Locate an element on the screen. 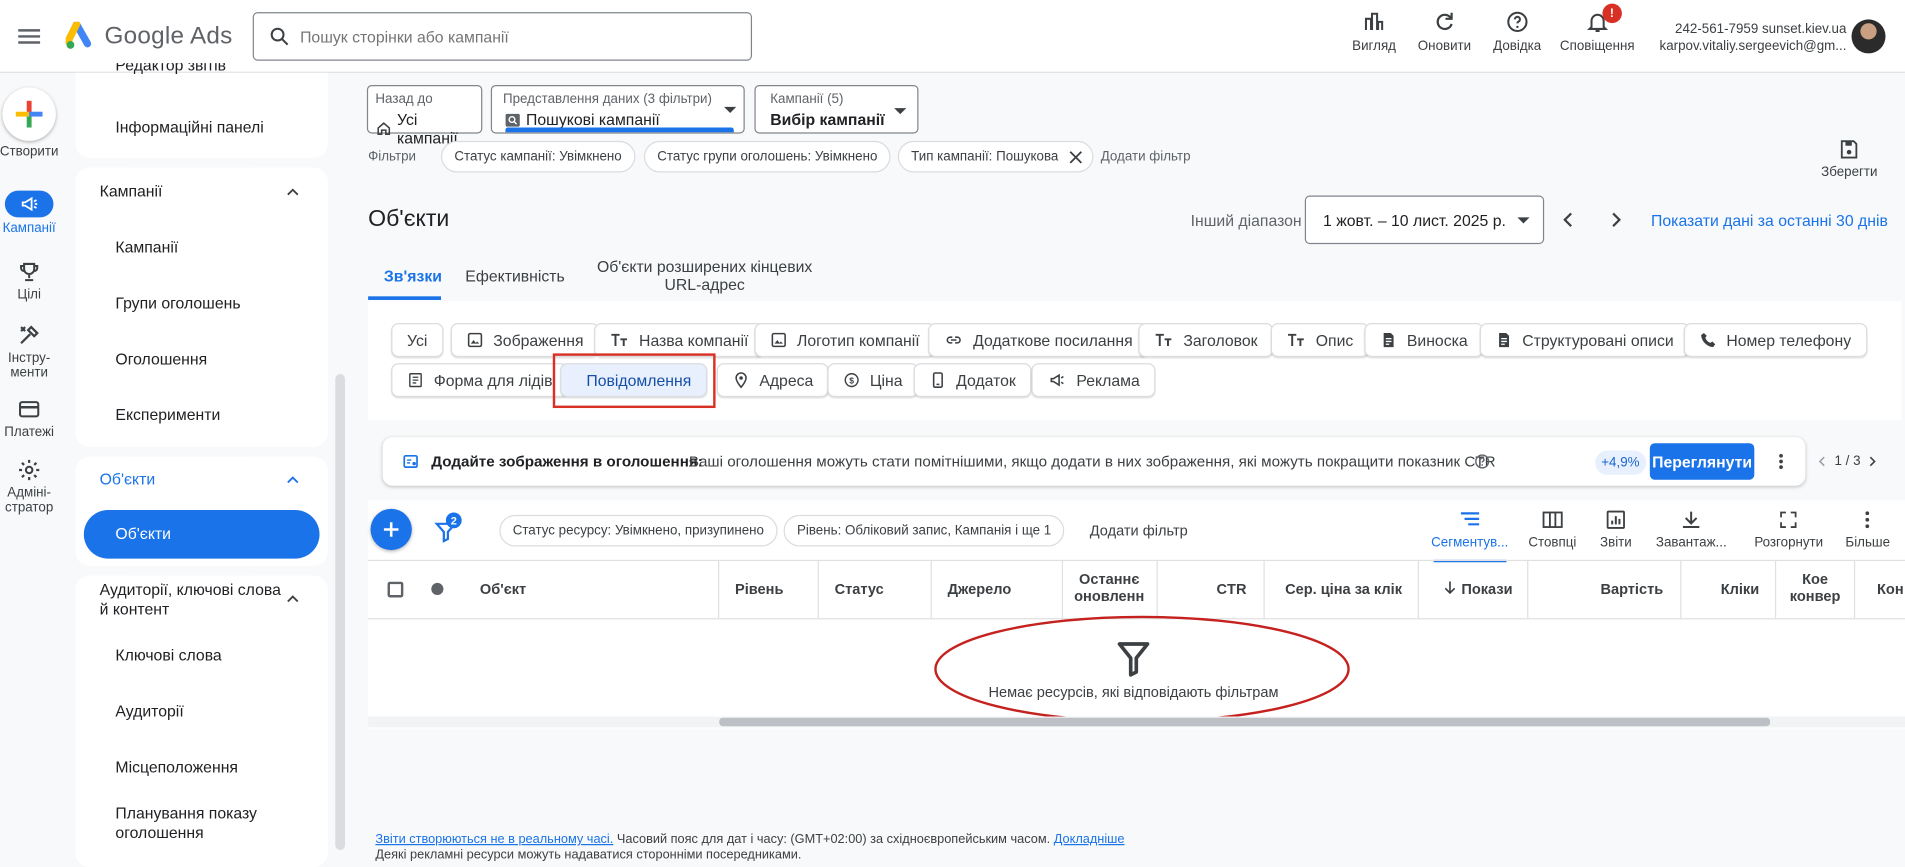  sidebar-item-ad-schedule: Планування показу оголошення is located at coordinates (200, 823).